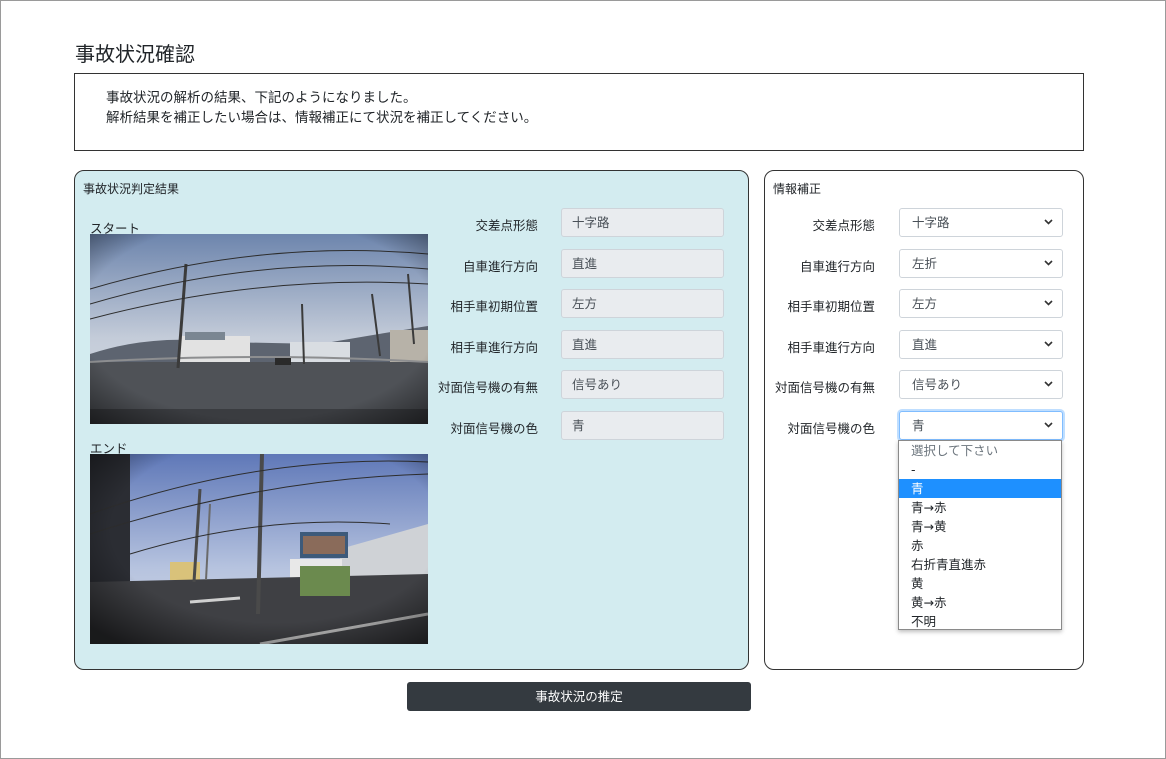 This screenshot has height=759, width=1166. I want to click on end-dashcam-image, so click(259, 549).